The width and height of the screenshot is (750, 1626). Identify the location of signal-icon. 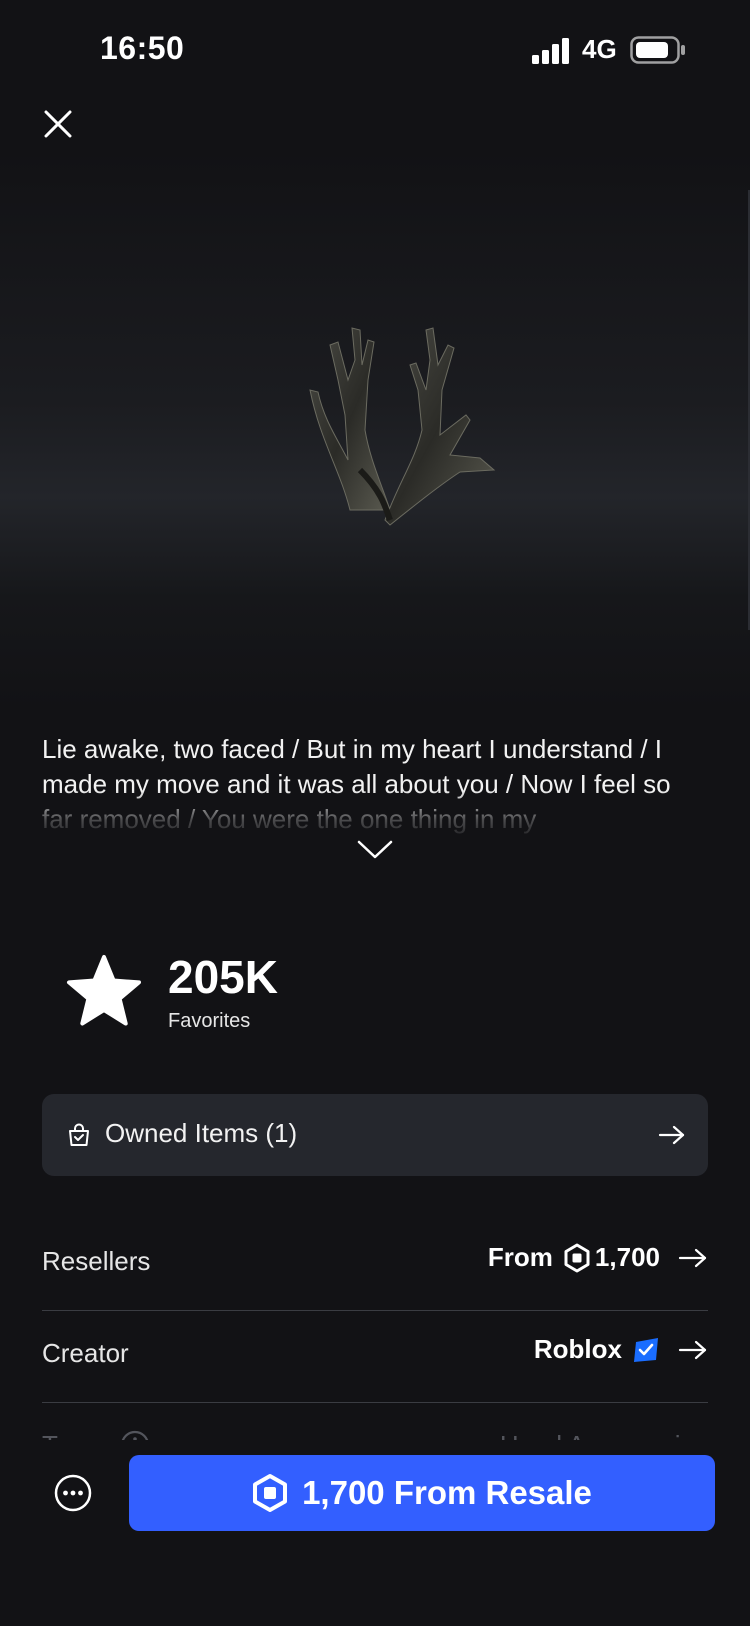
(552, 53).